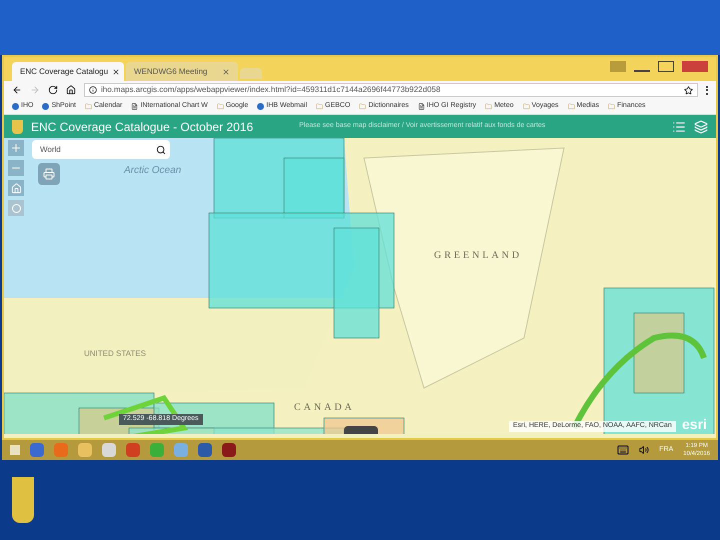  Describe the element at coordinates (679, 127) in the screenshot. I see `legend-icon` at that location.